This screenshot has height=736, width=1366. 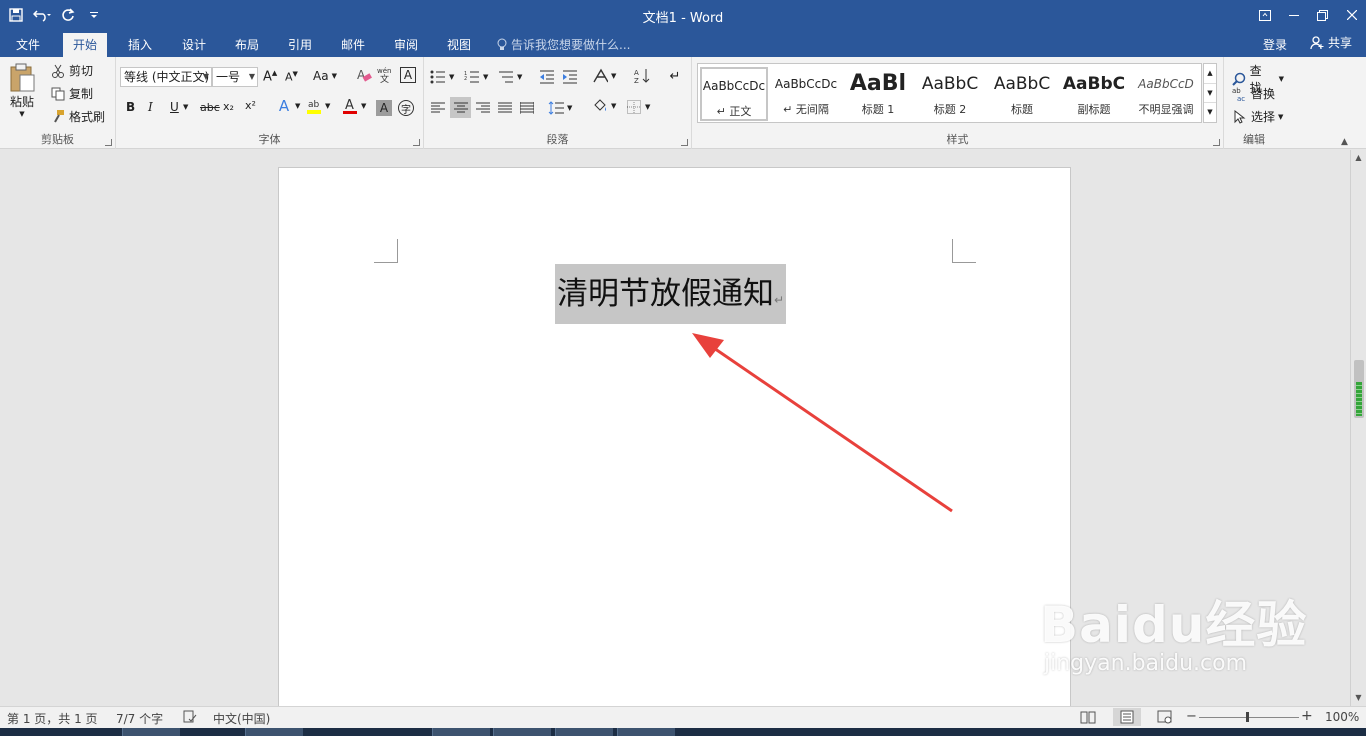 I want to click on zoom-in-icon: +, so click(x=1307, y=716).